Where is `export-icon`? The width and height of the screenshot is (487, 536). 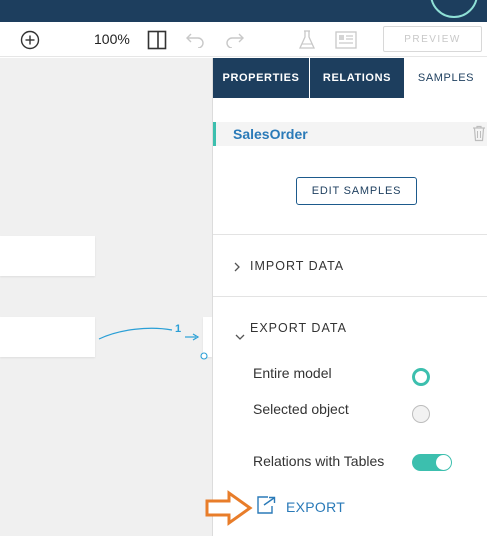
export-icon is located at coordinates (266, 507).